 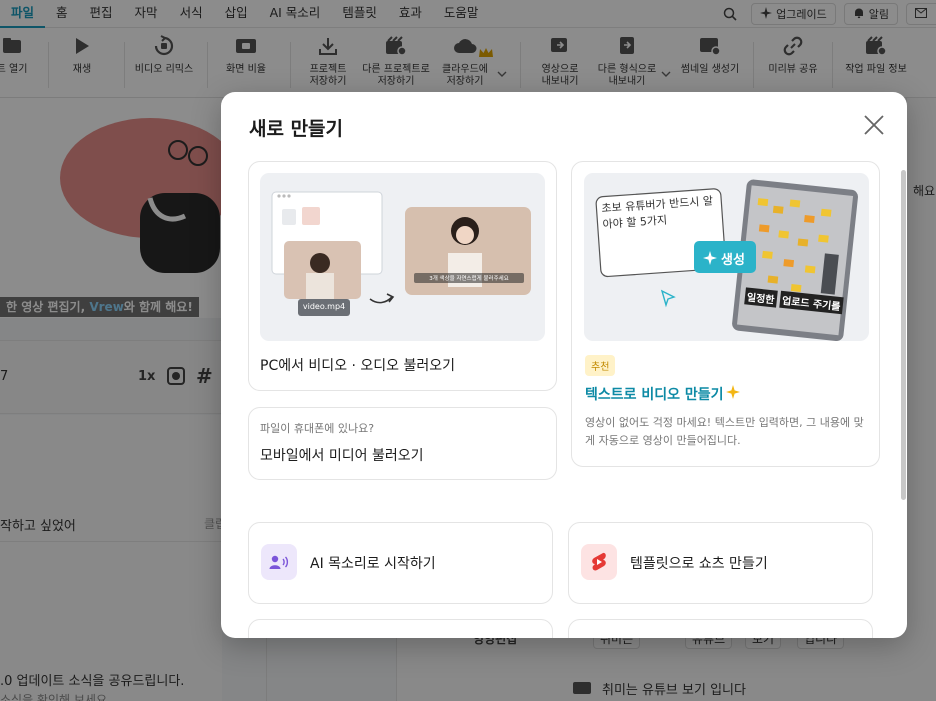 What do you see at coordinates (699, 564) in the screenshot?
I see `template-shorts-title: 템플릿으로 쇼츠 만들기` at bounding box center [699, 564].